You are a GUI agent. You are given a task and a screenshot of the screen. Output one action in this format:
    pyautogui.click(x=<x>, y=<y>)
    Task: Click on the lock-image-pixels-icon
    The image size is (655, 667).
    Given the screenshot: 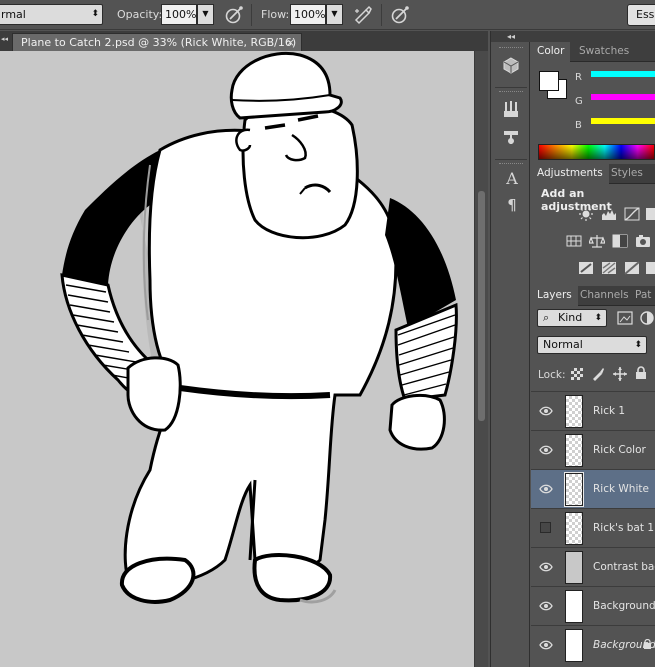 What is the action you would take?
    pyautogui.click(x=599, y=374)
    